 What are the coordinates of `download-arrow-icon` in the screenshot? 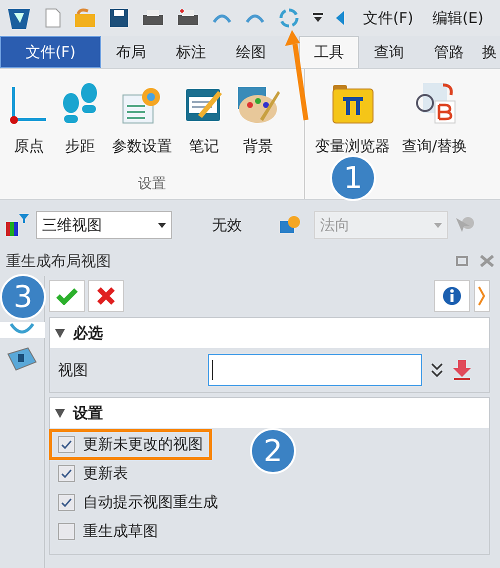 It's located at (462, 370).